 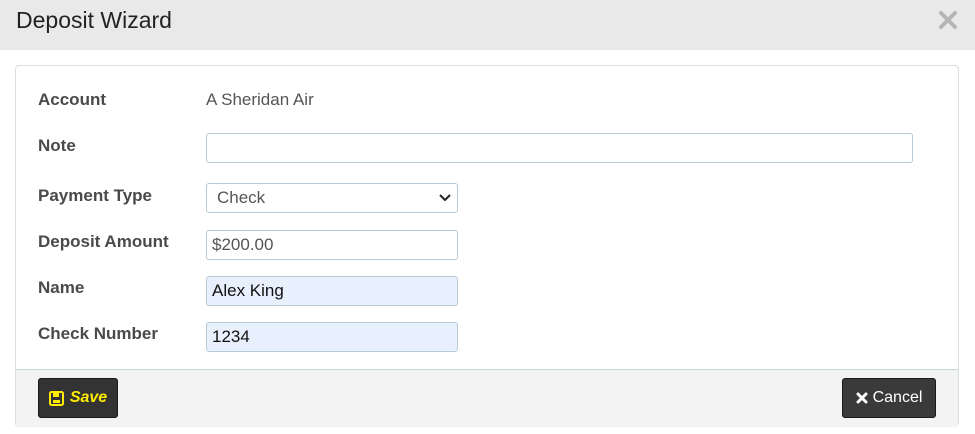 I want to click on check-number-label: Check Number, so click(x=98, y=333).